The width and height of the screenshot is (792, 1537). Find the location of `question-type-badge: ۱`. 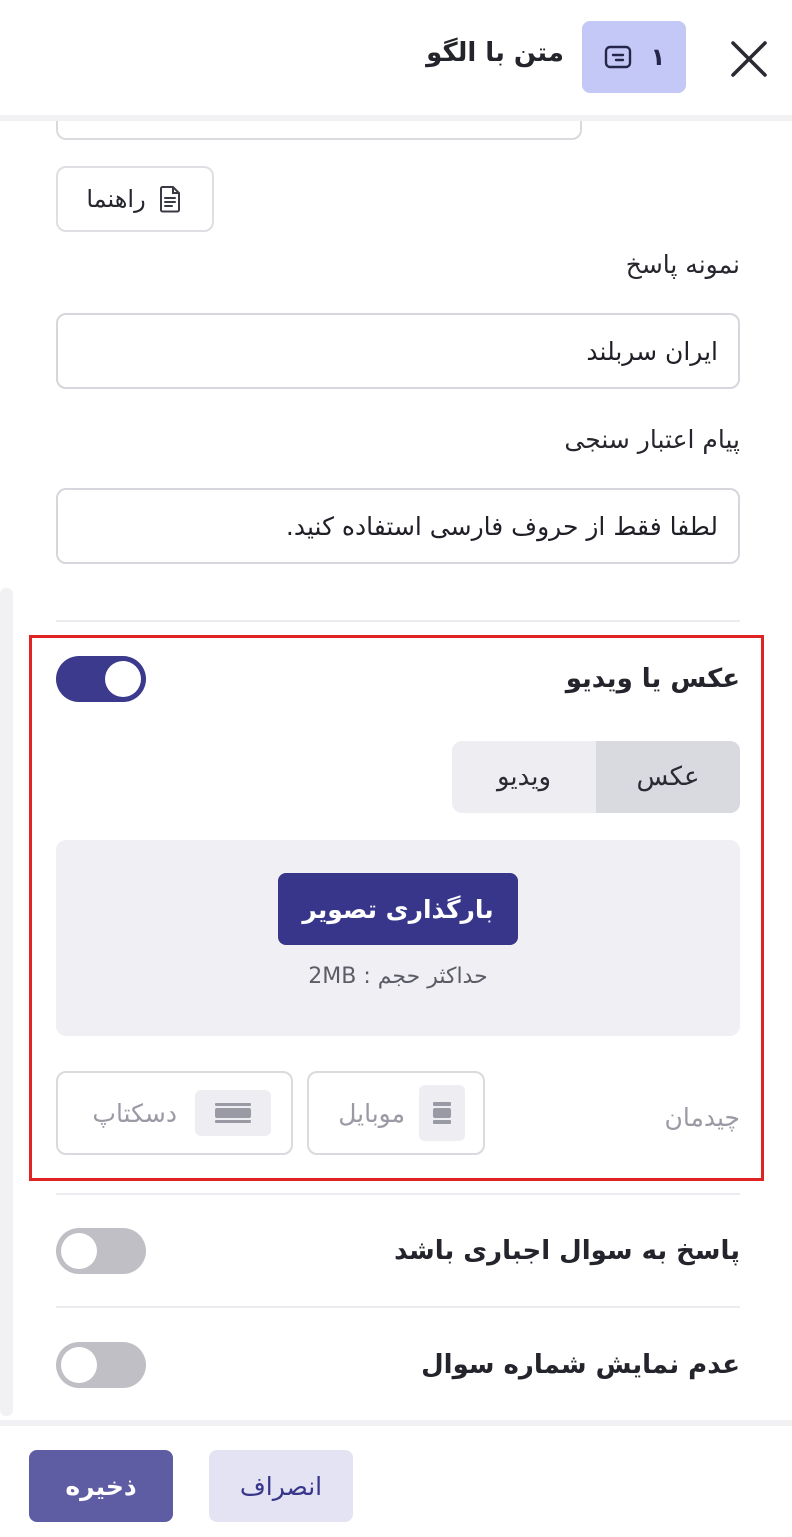

question-type-badge: ۱ is located at coordinates (634, 57).